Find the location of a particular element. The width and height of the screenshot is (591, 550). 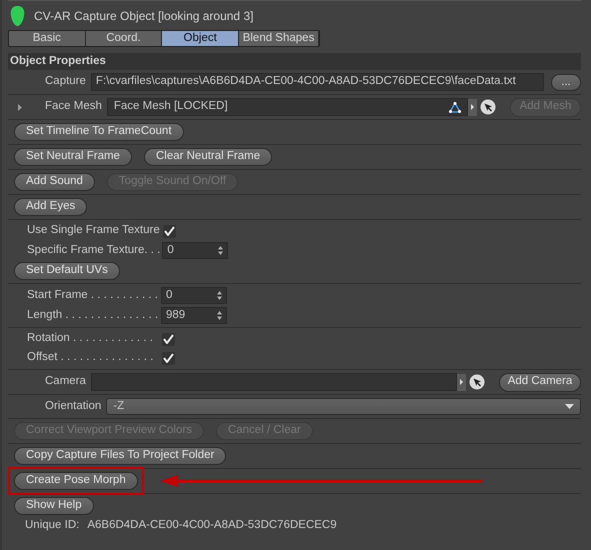

dropdown-arrow-icon is located at coordinates (569, 406).